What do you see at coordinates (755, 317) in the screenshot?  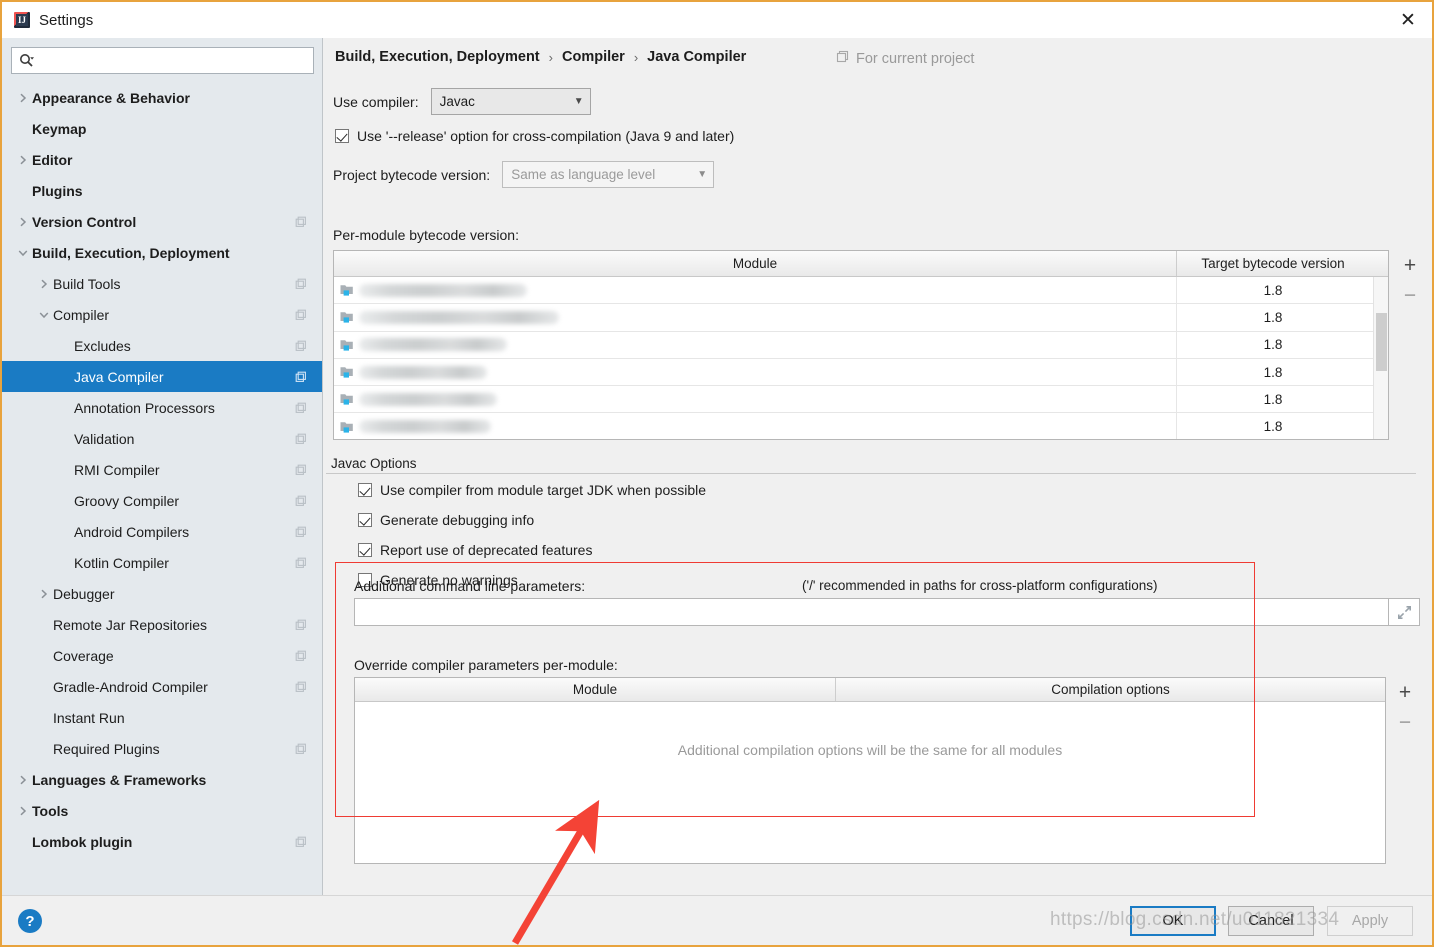 I see `module-cell` at bounding box center [755, 317].